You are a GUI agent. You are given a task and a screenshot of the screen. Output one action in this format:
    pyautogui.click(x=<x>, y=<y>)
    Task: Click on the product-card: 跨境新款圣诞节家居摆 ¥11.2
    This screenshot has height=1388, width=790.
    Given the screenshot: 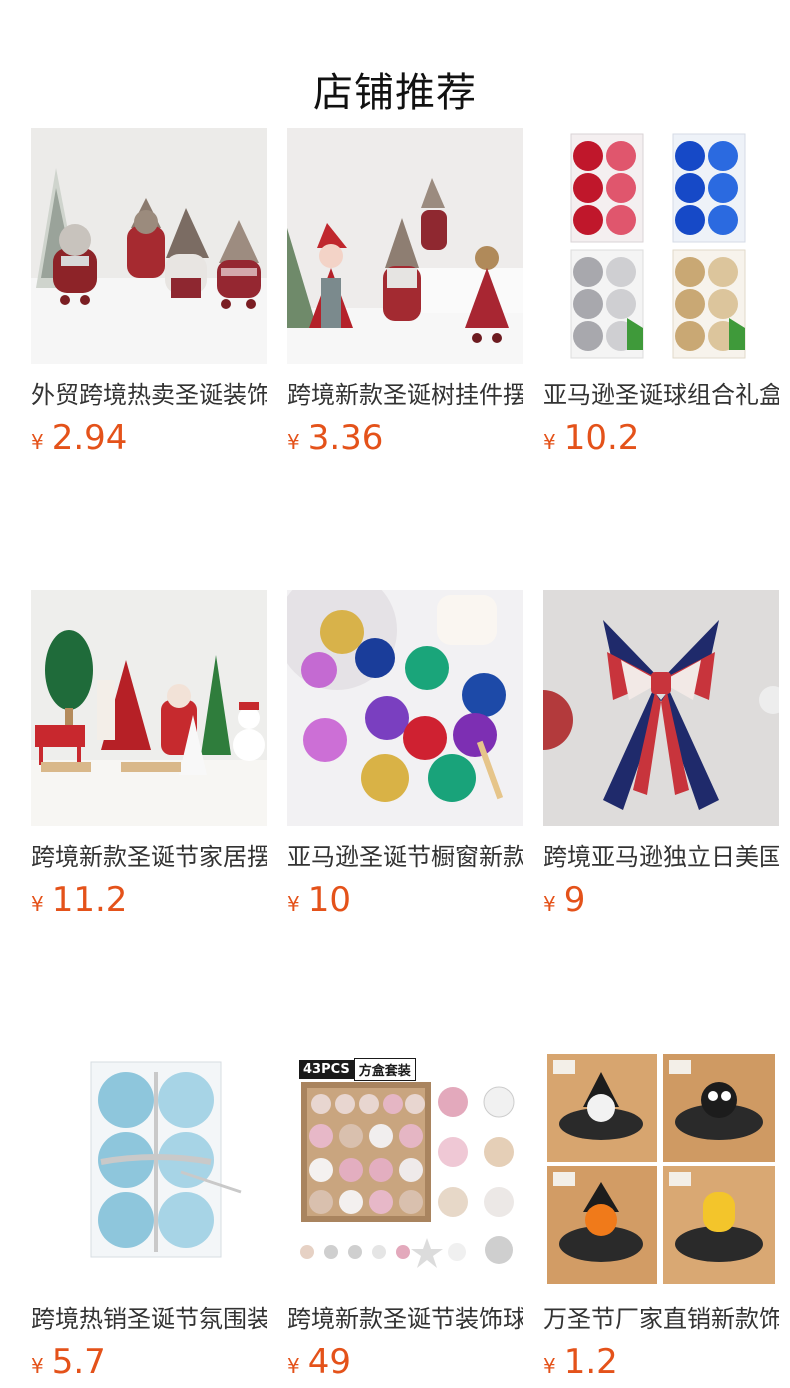 What is the action you would take?
    pyautogui.click(x=149, y=755)
    